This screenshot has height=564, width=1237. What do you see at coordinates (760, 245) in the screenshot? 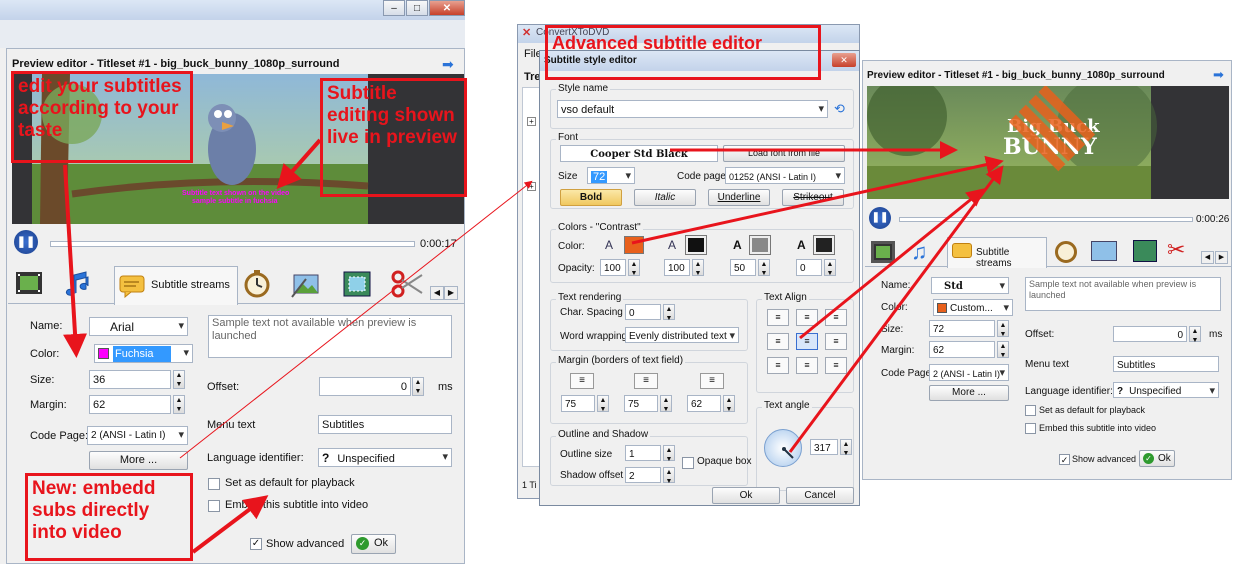
I see `shadow-color-swatch` at bounding box center [760, 245].